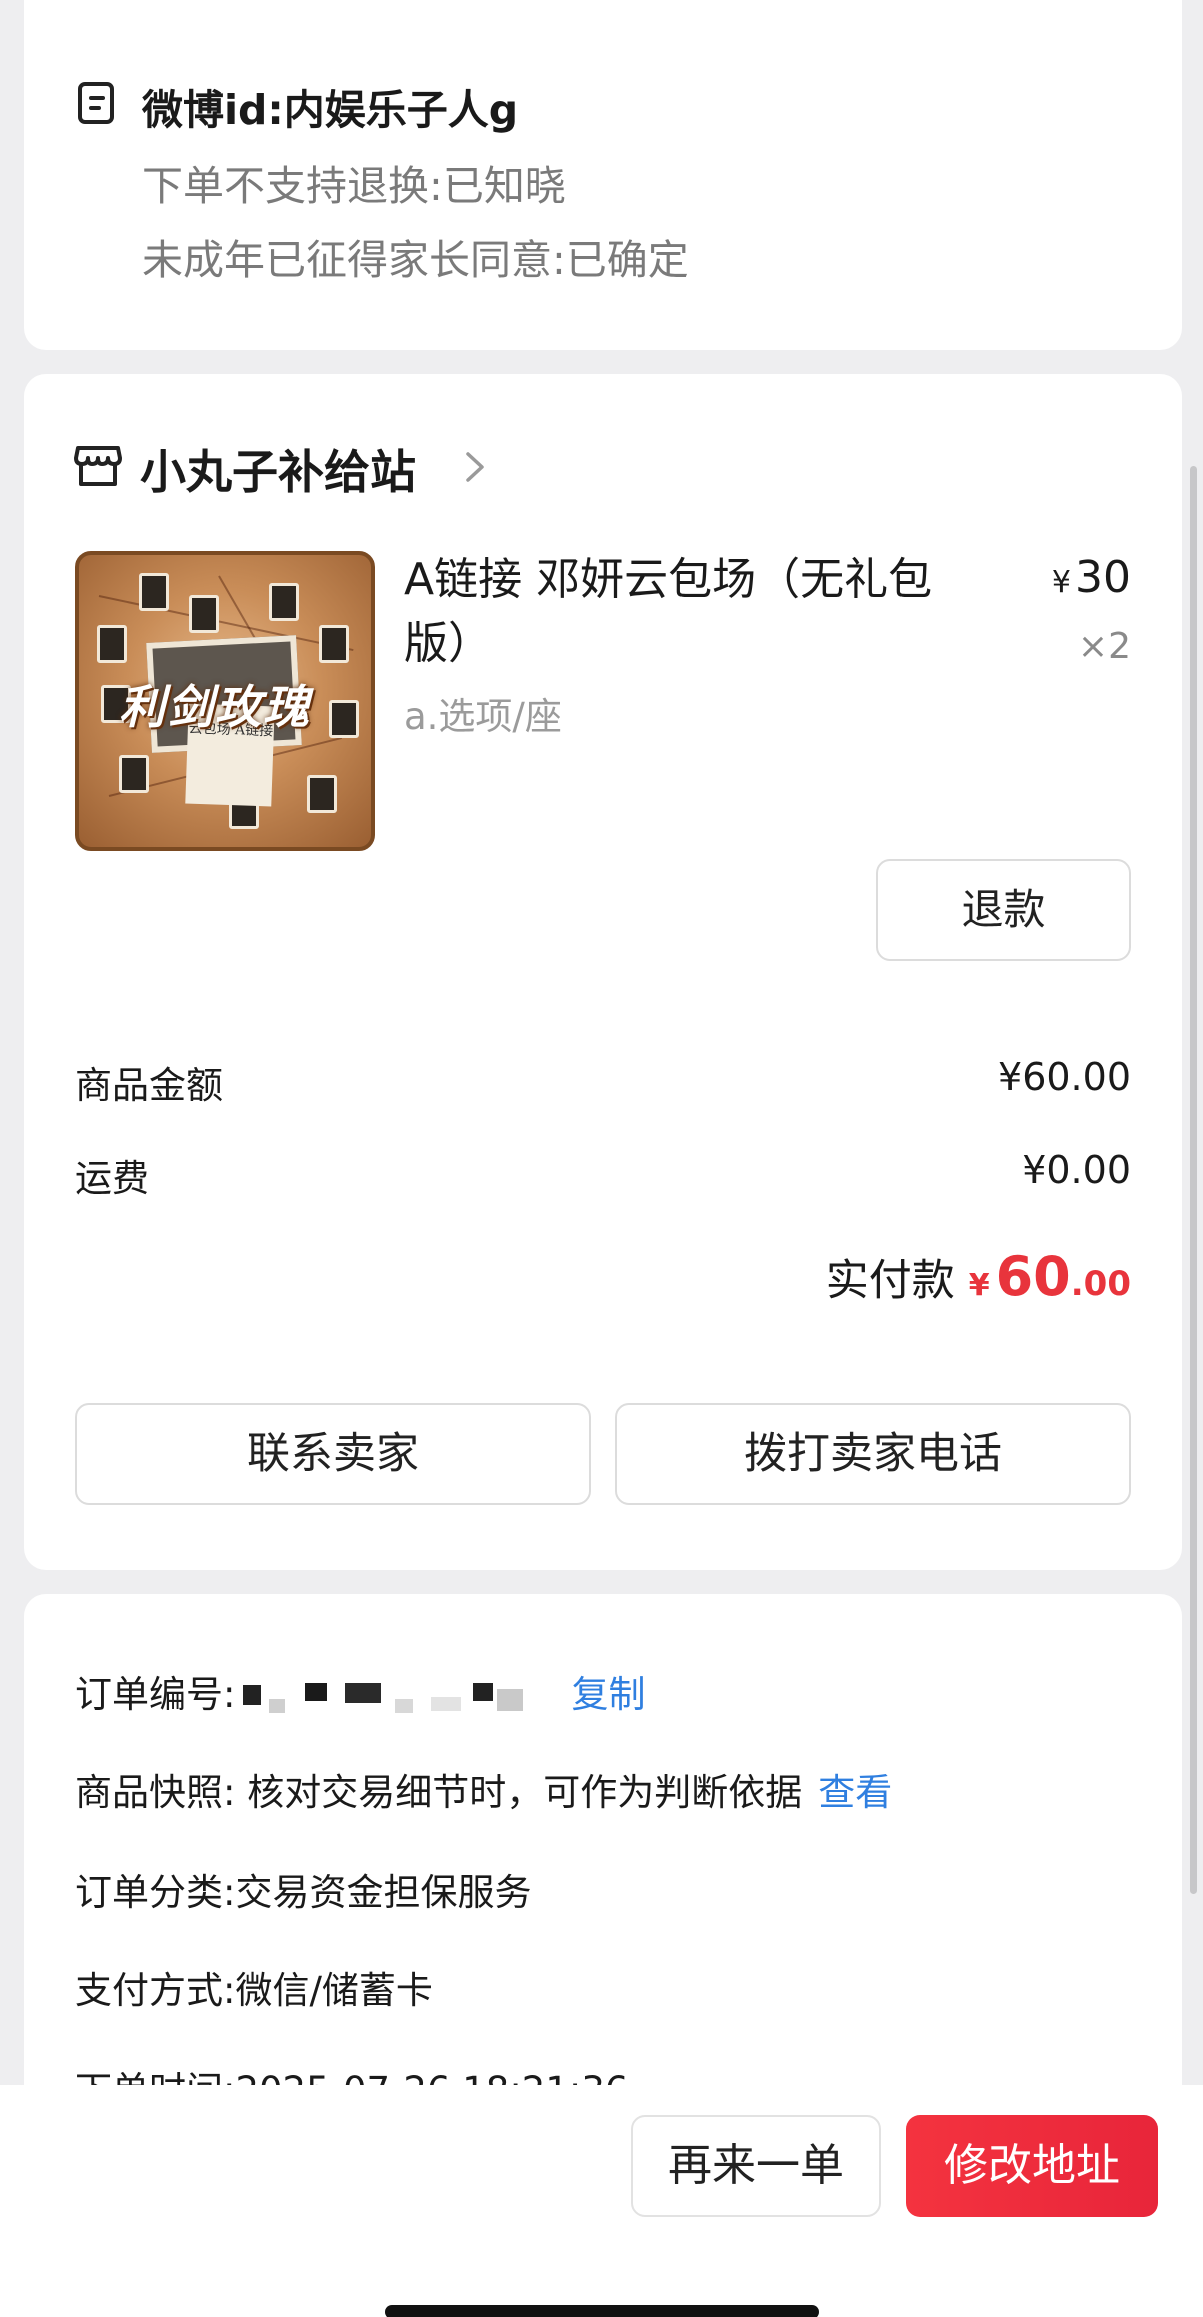  Describe the element at coordinates (1032, 2166) in the screenshot. I see `modify-address-button: 修改地址` at that location.